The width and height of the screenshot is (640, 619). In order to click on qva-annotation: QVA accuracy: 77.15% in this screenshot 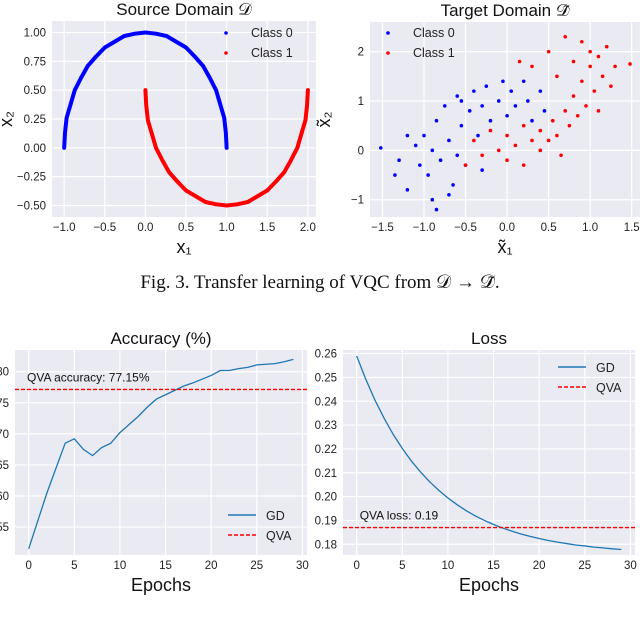, I will do `click(88, 377)`.